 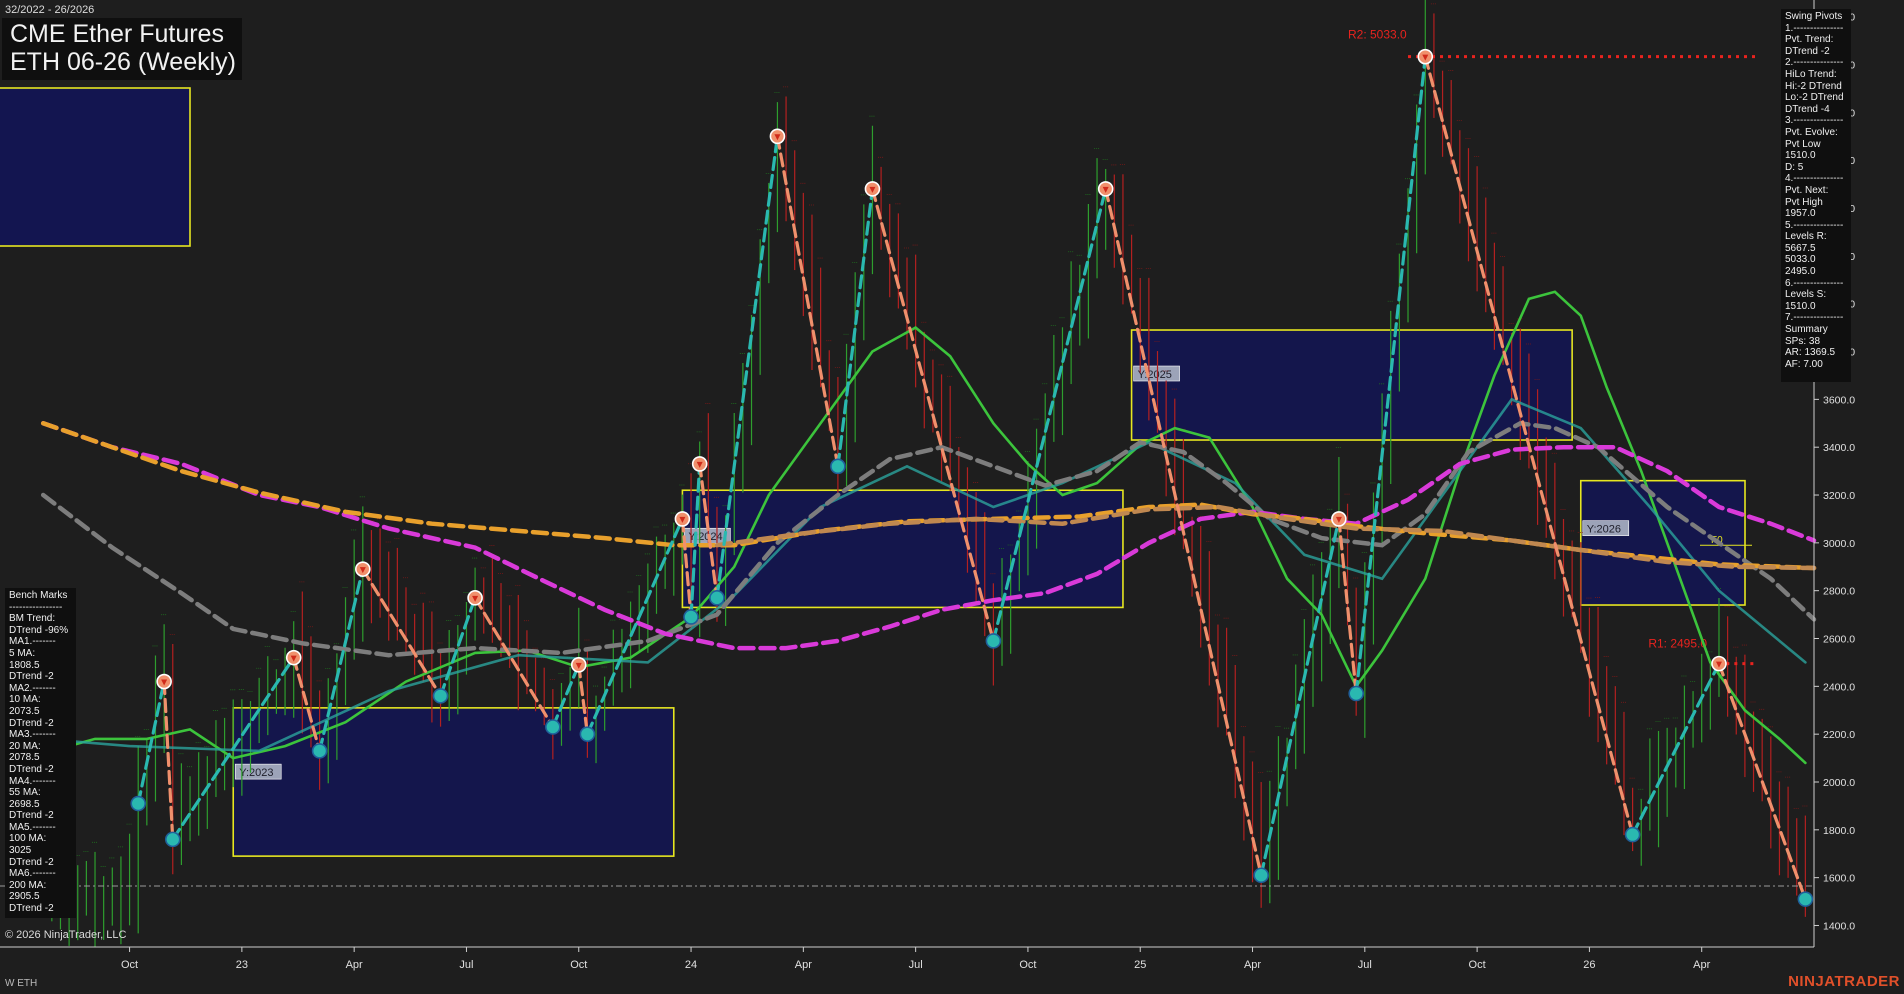 I want to click on x-tick-label: 25, so click(x=1140, y=965).